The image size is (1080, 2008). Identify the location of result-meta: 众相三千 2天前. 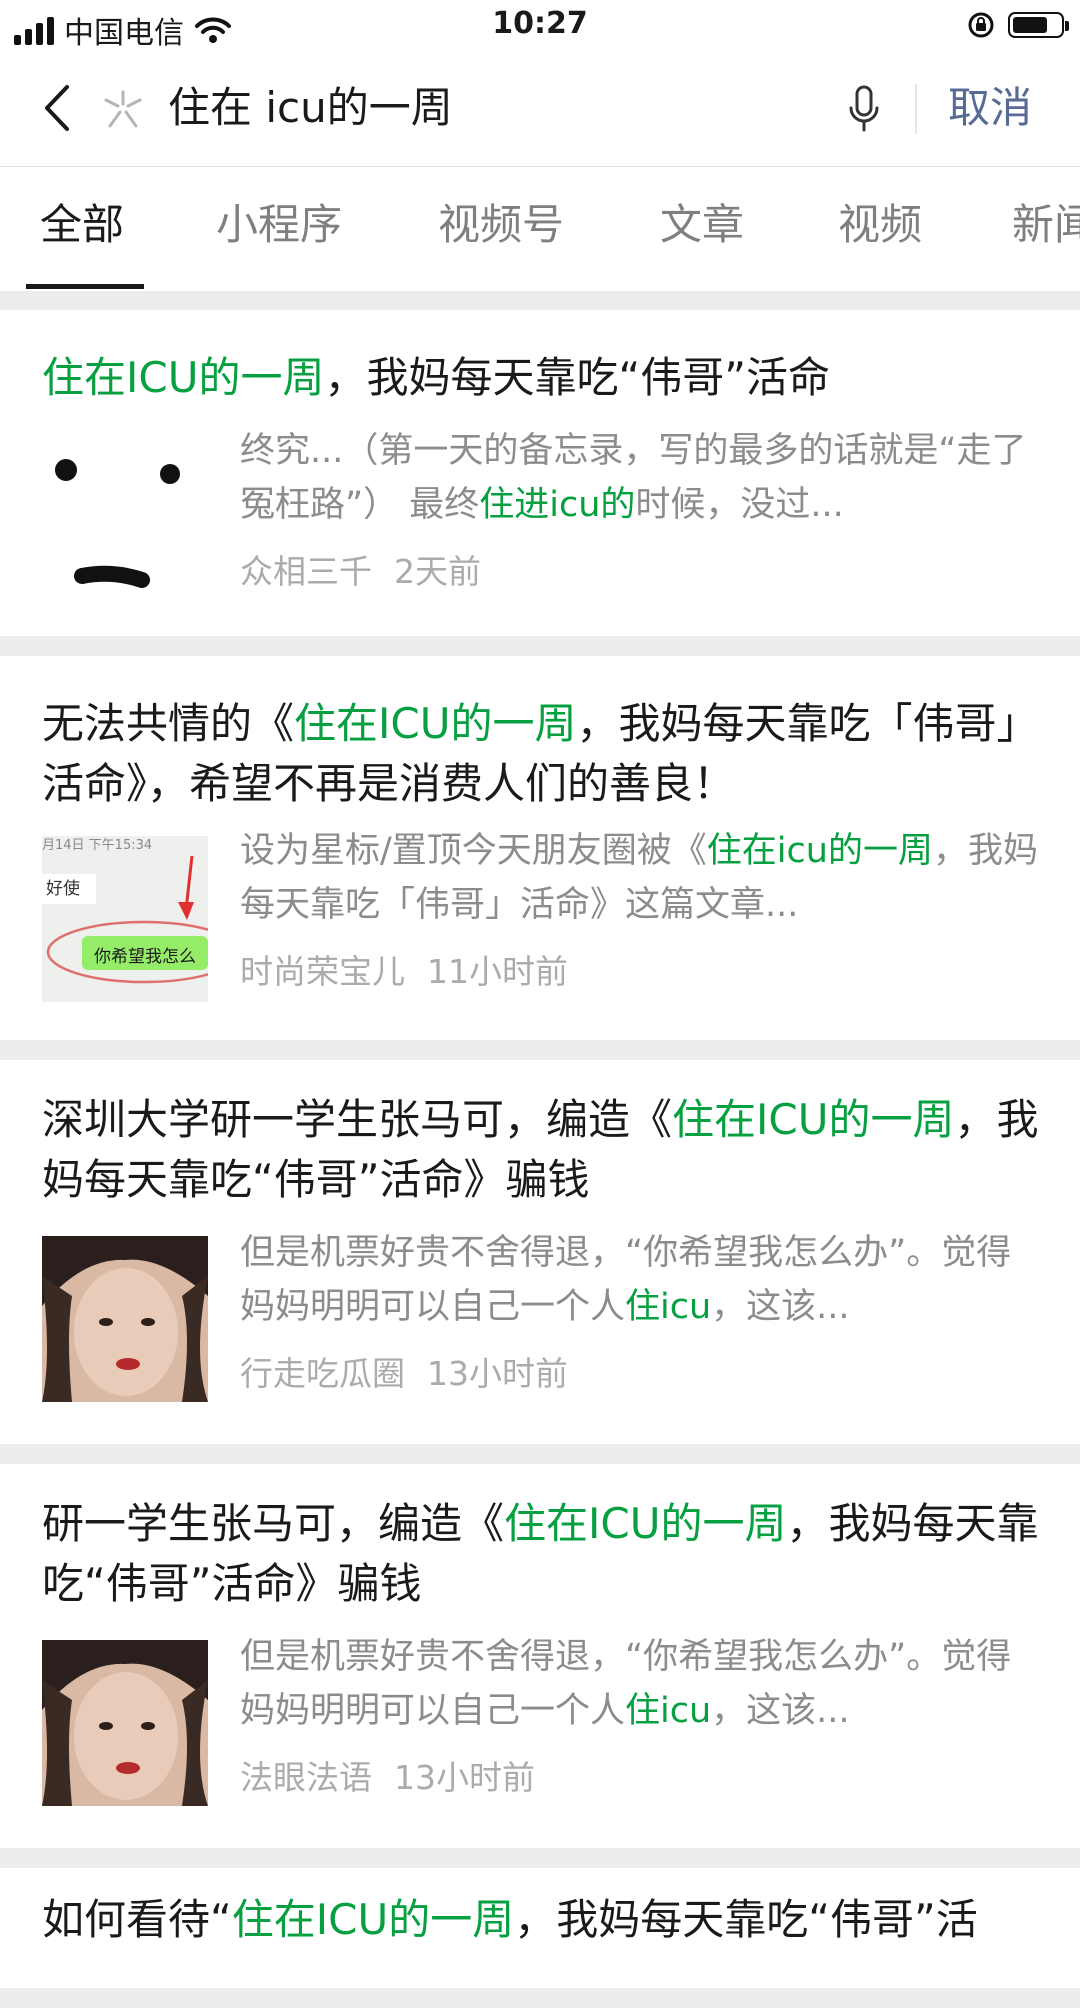
(360, 572).